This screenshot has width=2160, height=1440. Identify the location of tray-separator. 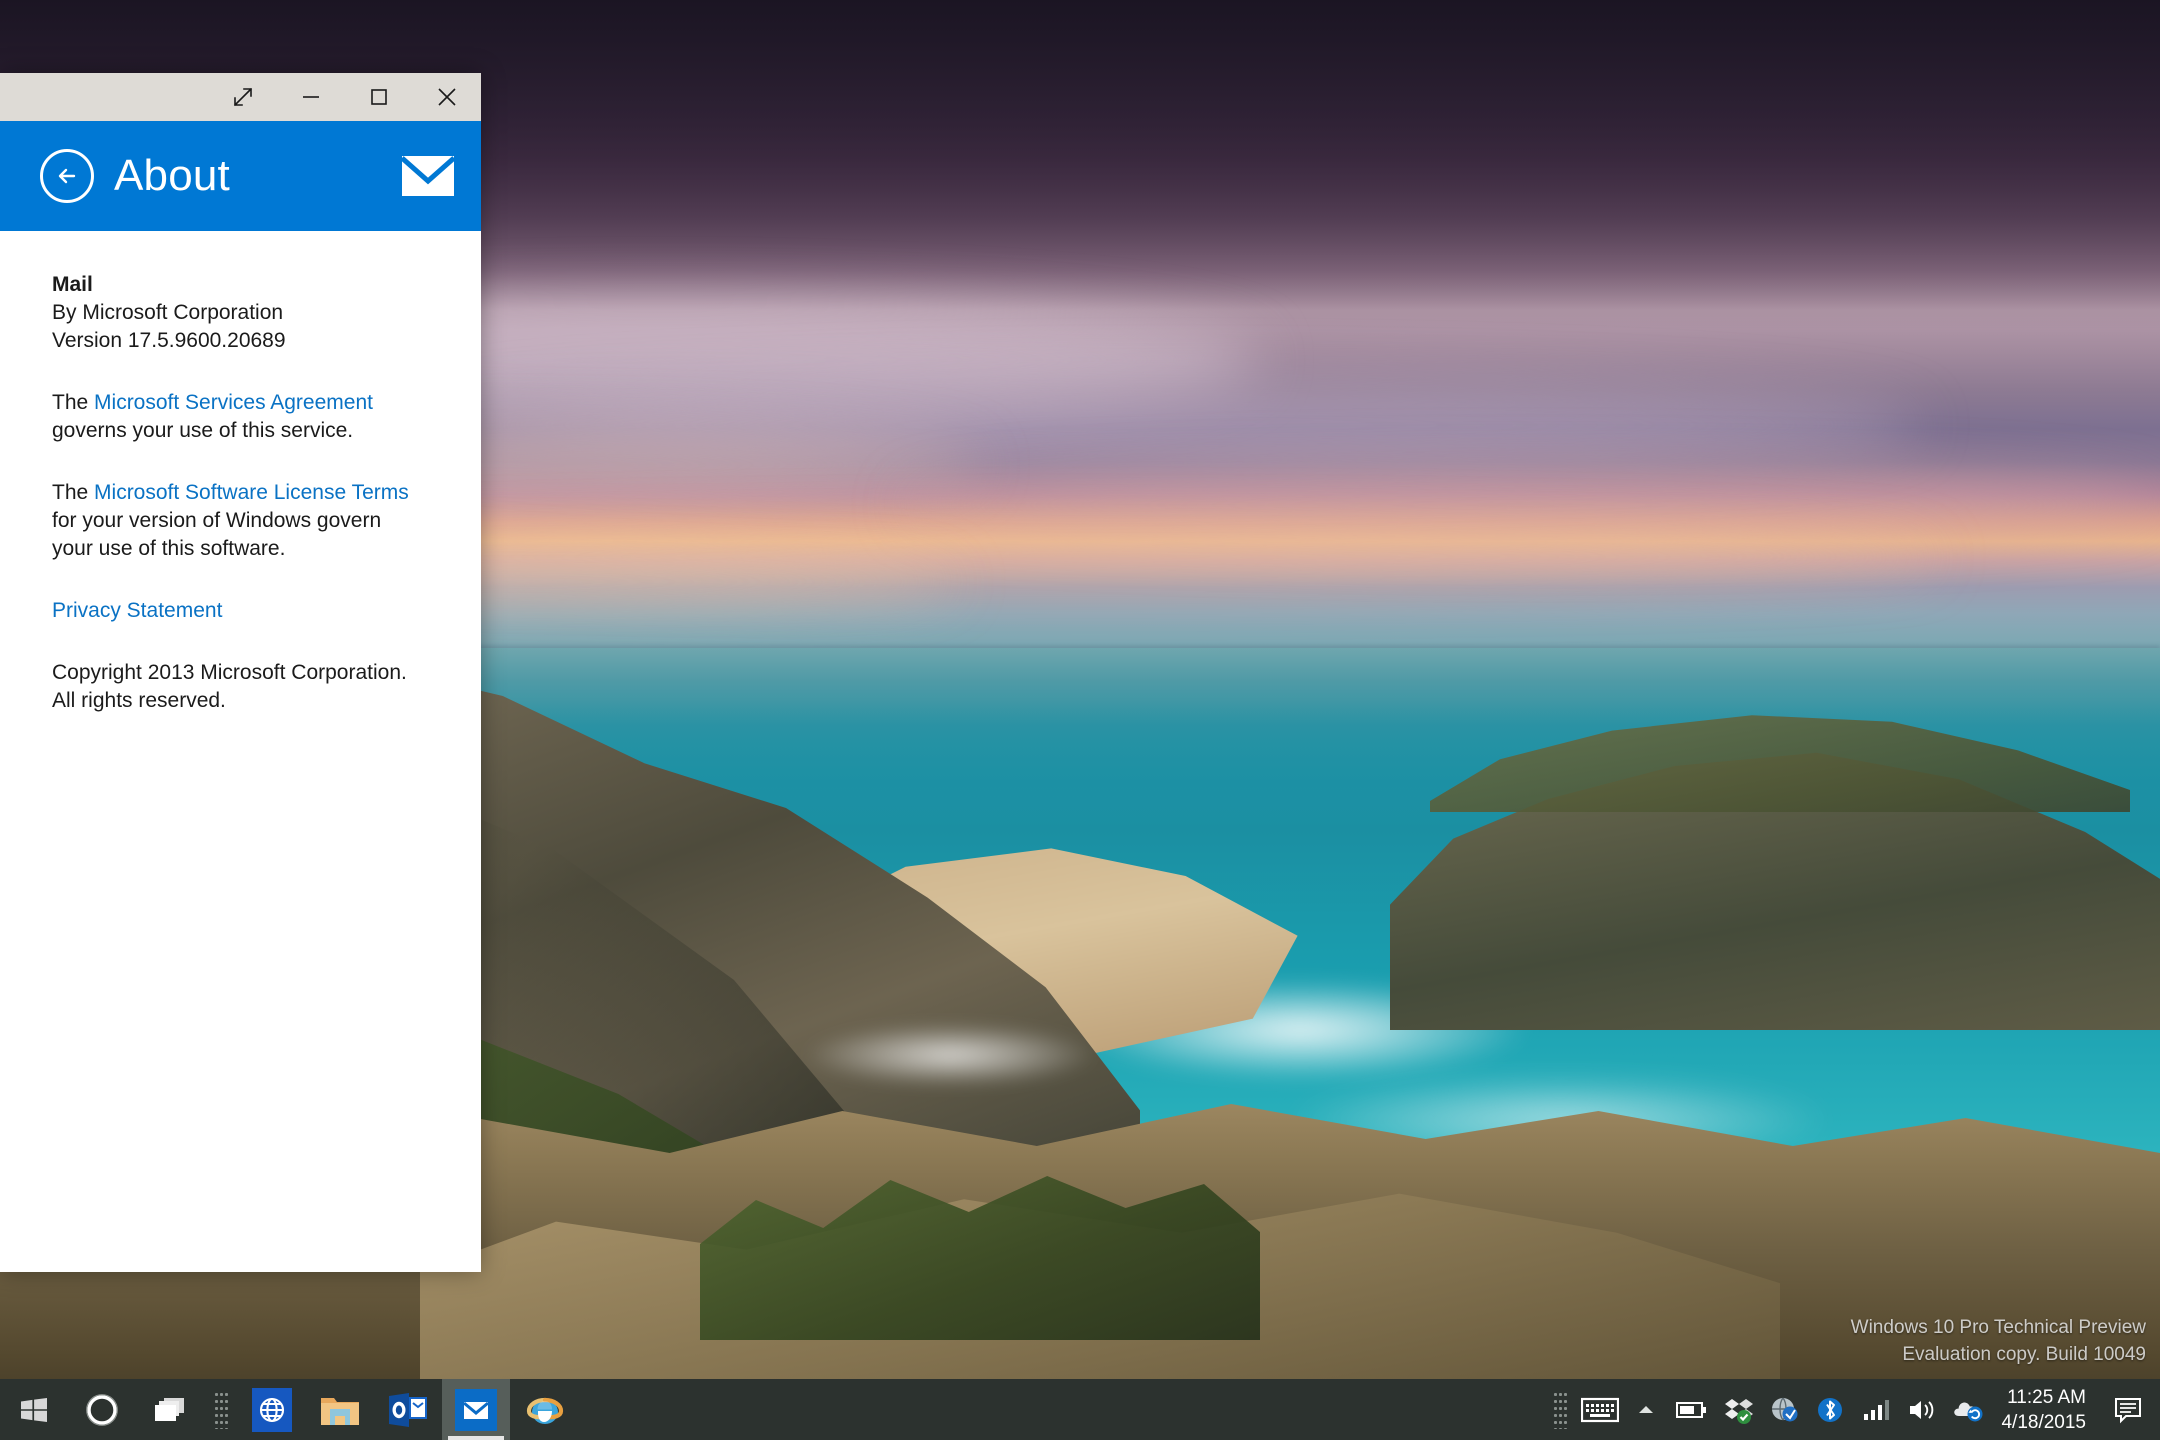
(1560, 1409).